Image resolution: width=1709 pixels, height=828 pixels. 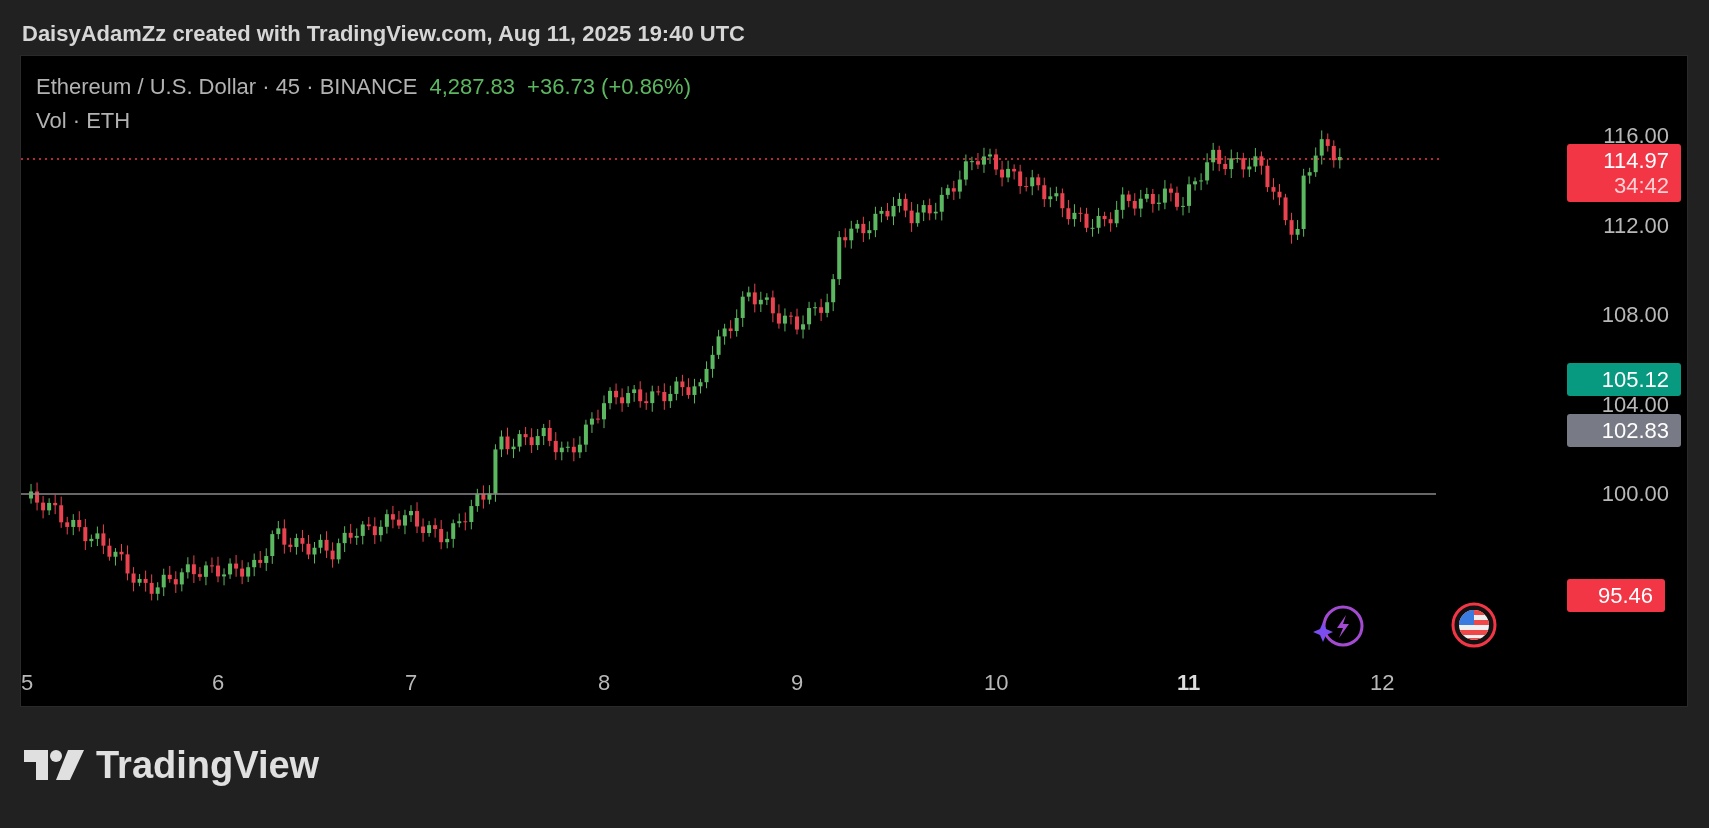 I want to click on attribution-text: DaisyAdamZz created with TradingView.com, Aug 11, 2025 19:40 UTC, so click(x=383, y=34).